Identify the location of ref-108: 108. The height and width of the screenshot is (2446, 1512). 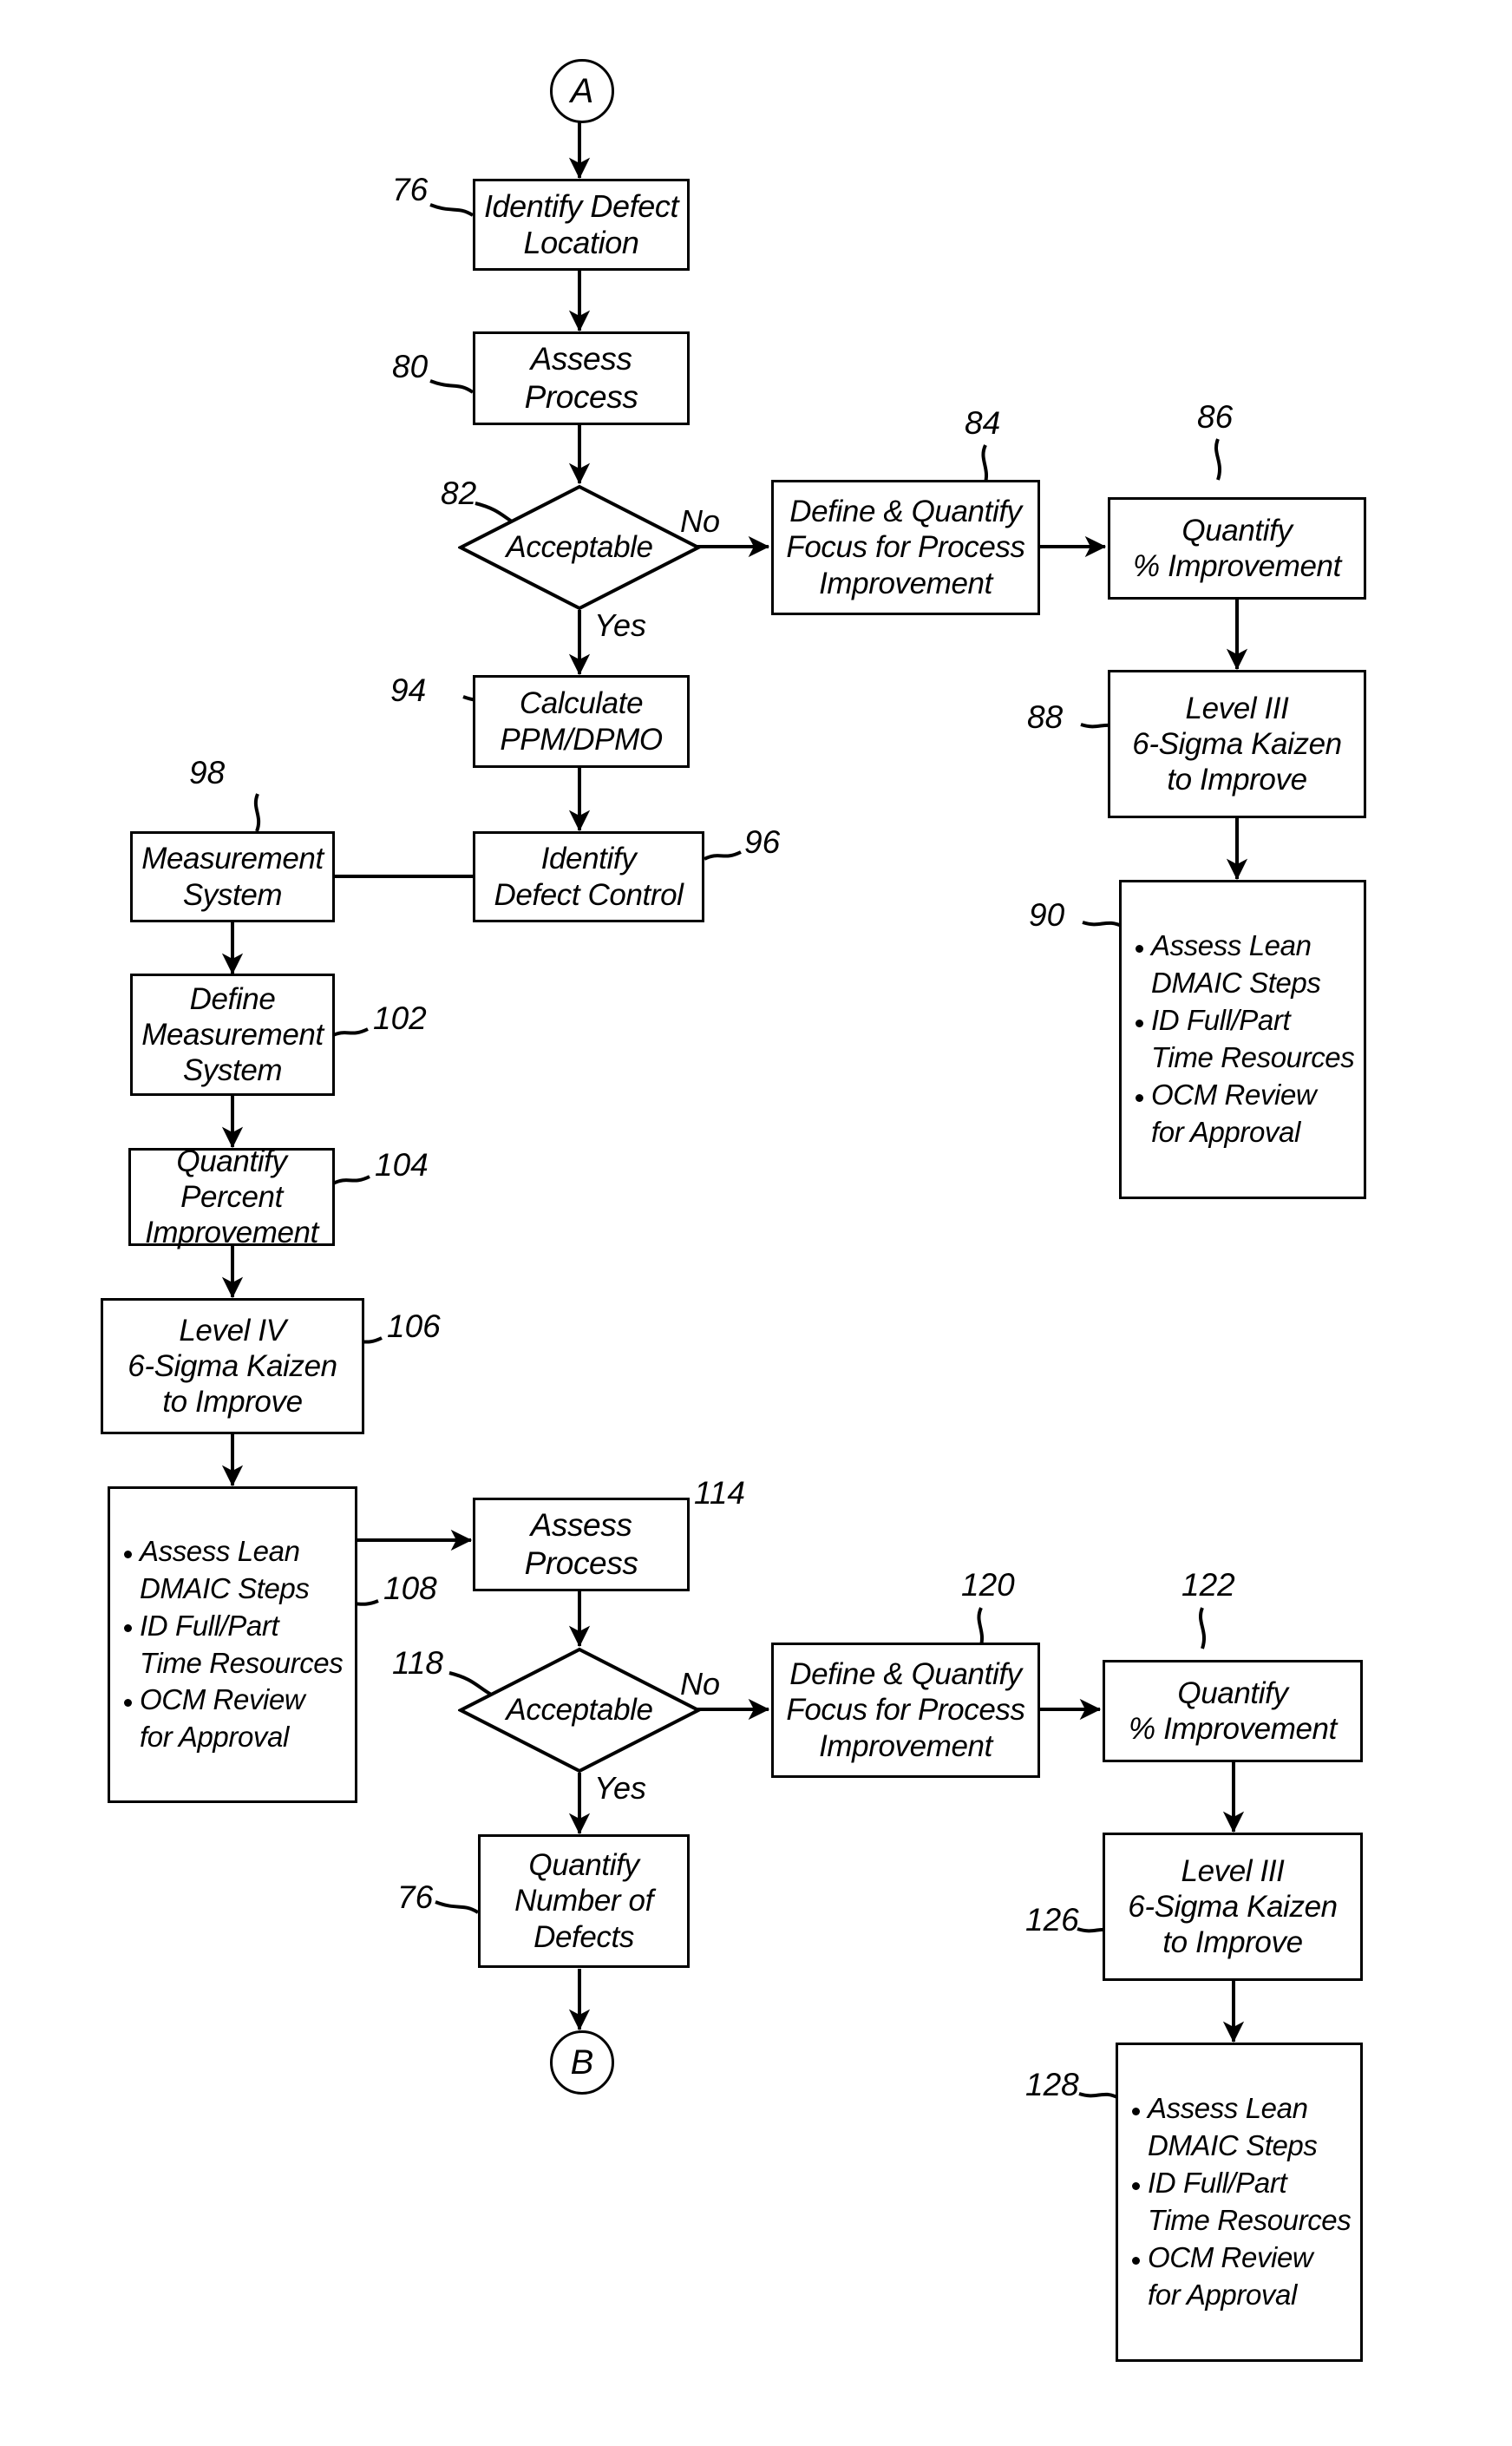
(410, 1588).